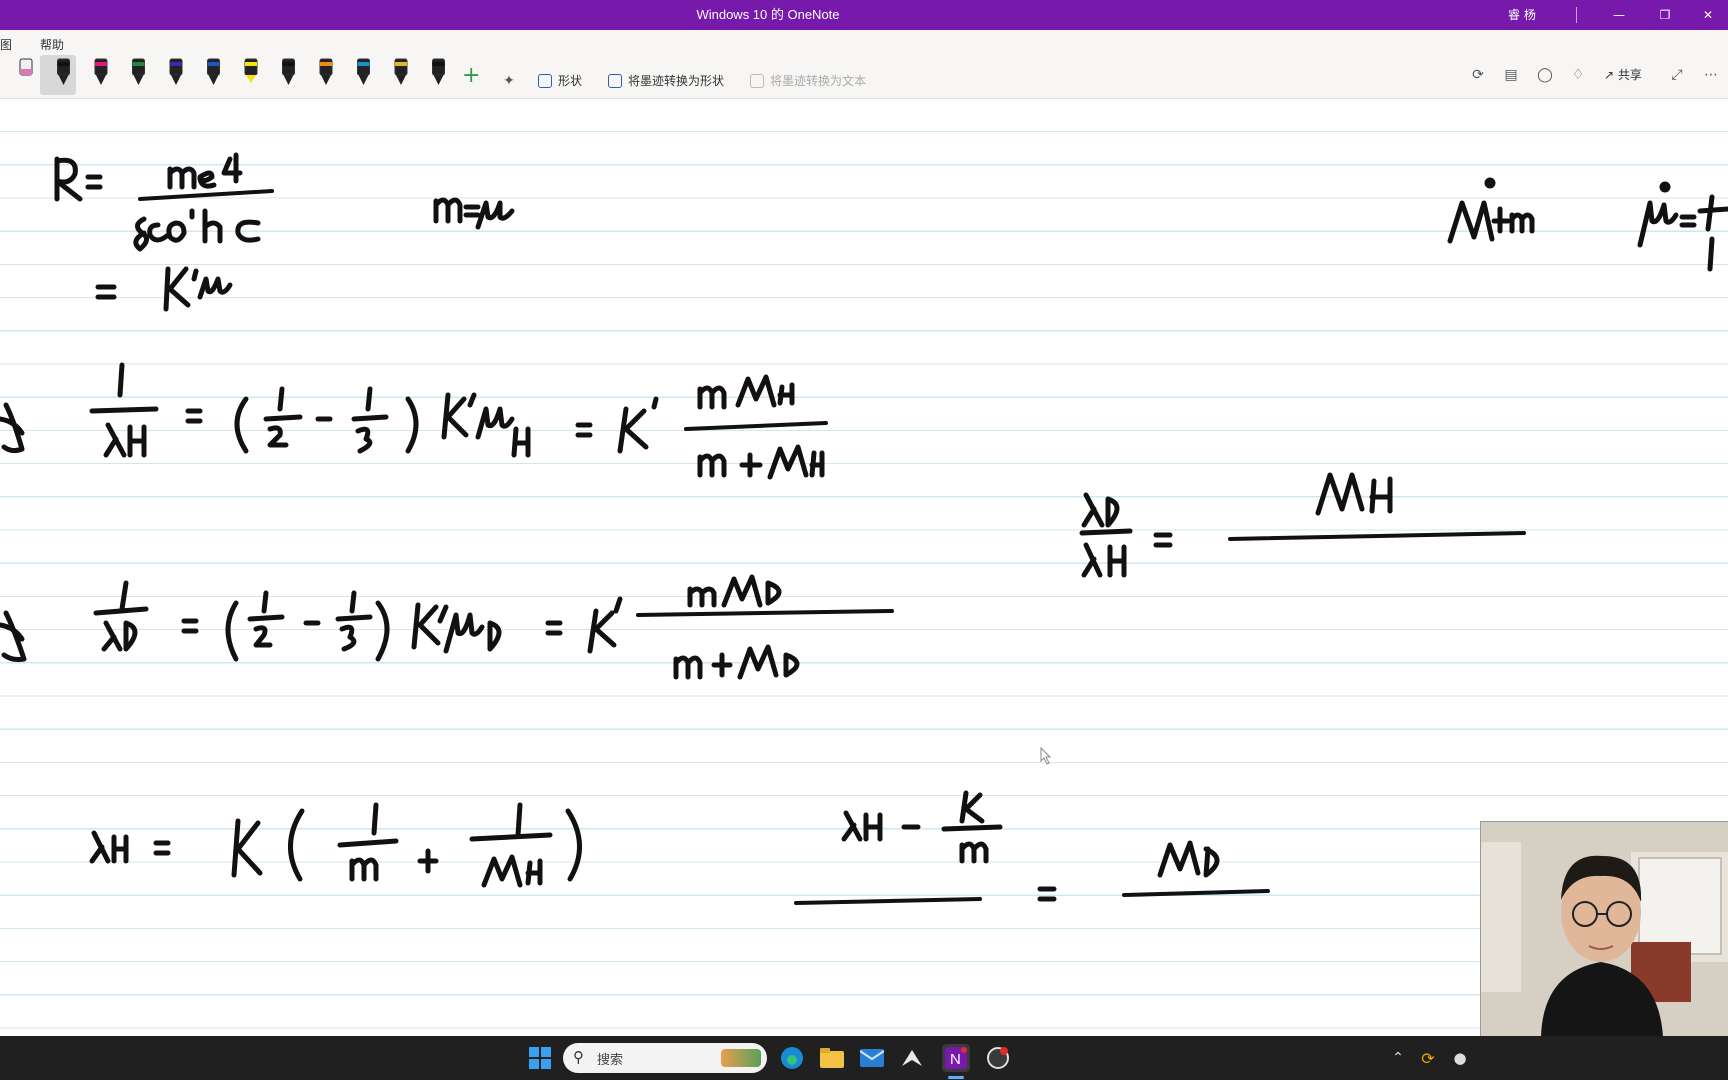 This screenshot has width=1728, height=1080. What do you see at coordinates (1428, 1058) in the screenshot?
I see `sync-tray-icon: ⟳` at bounding box center [1428, 1058].